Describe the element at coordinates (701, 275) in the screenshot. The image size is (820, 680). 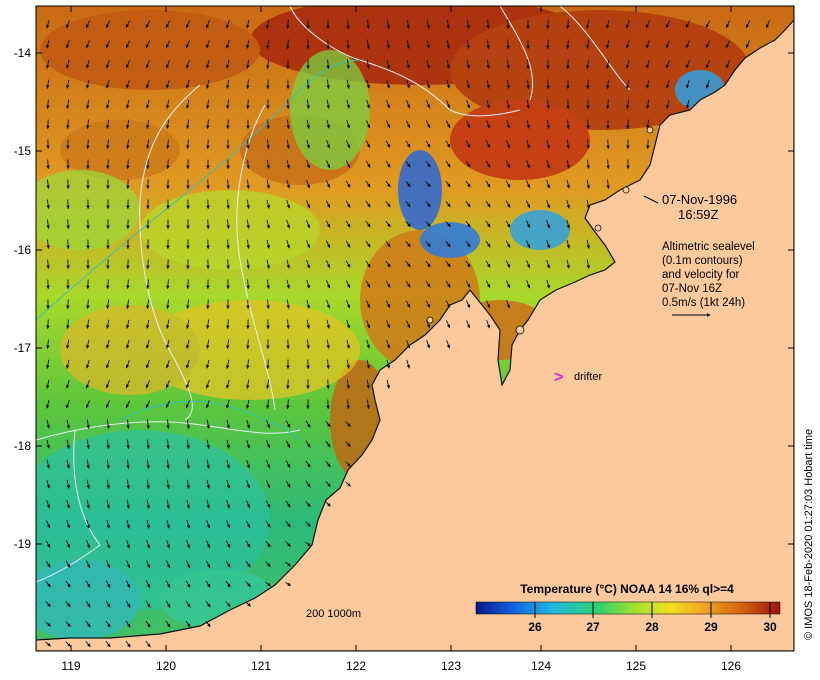
I see `legend-line: and velocity for` at that location.